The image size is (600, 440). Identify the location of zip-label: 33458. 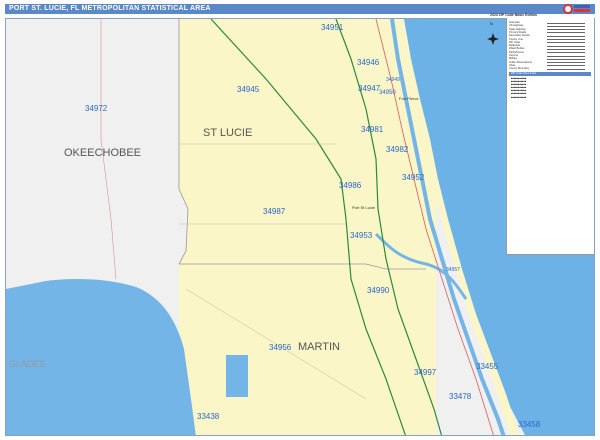
(529, 424).